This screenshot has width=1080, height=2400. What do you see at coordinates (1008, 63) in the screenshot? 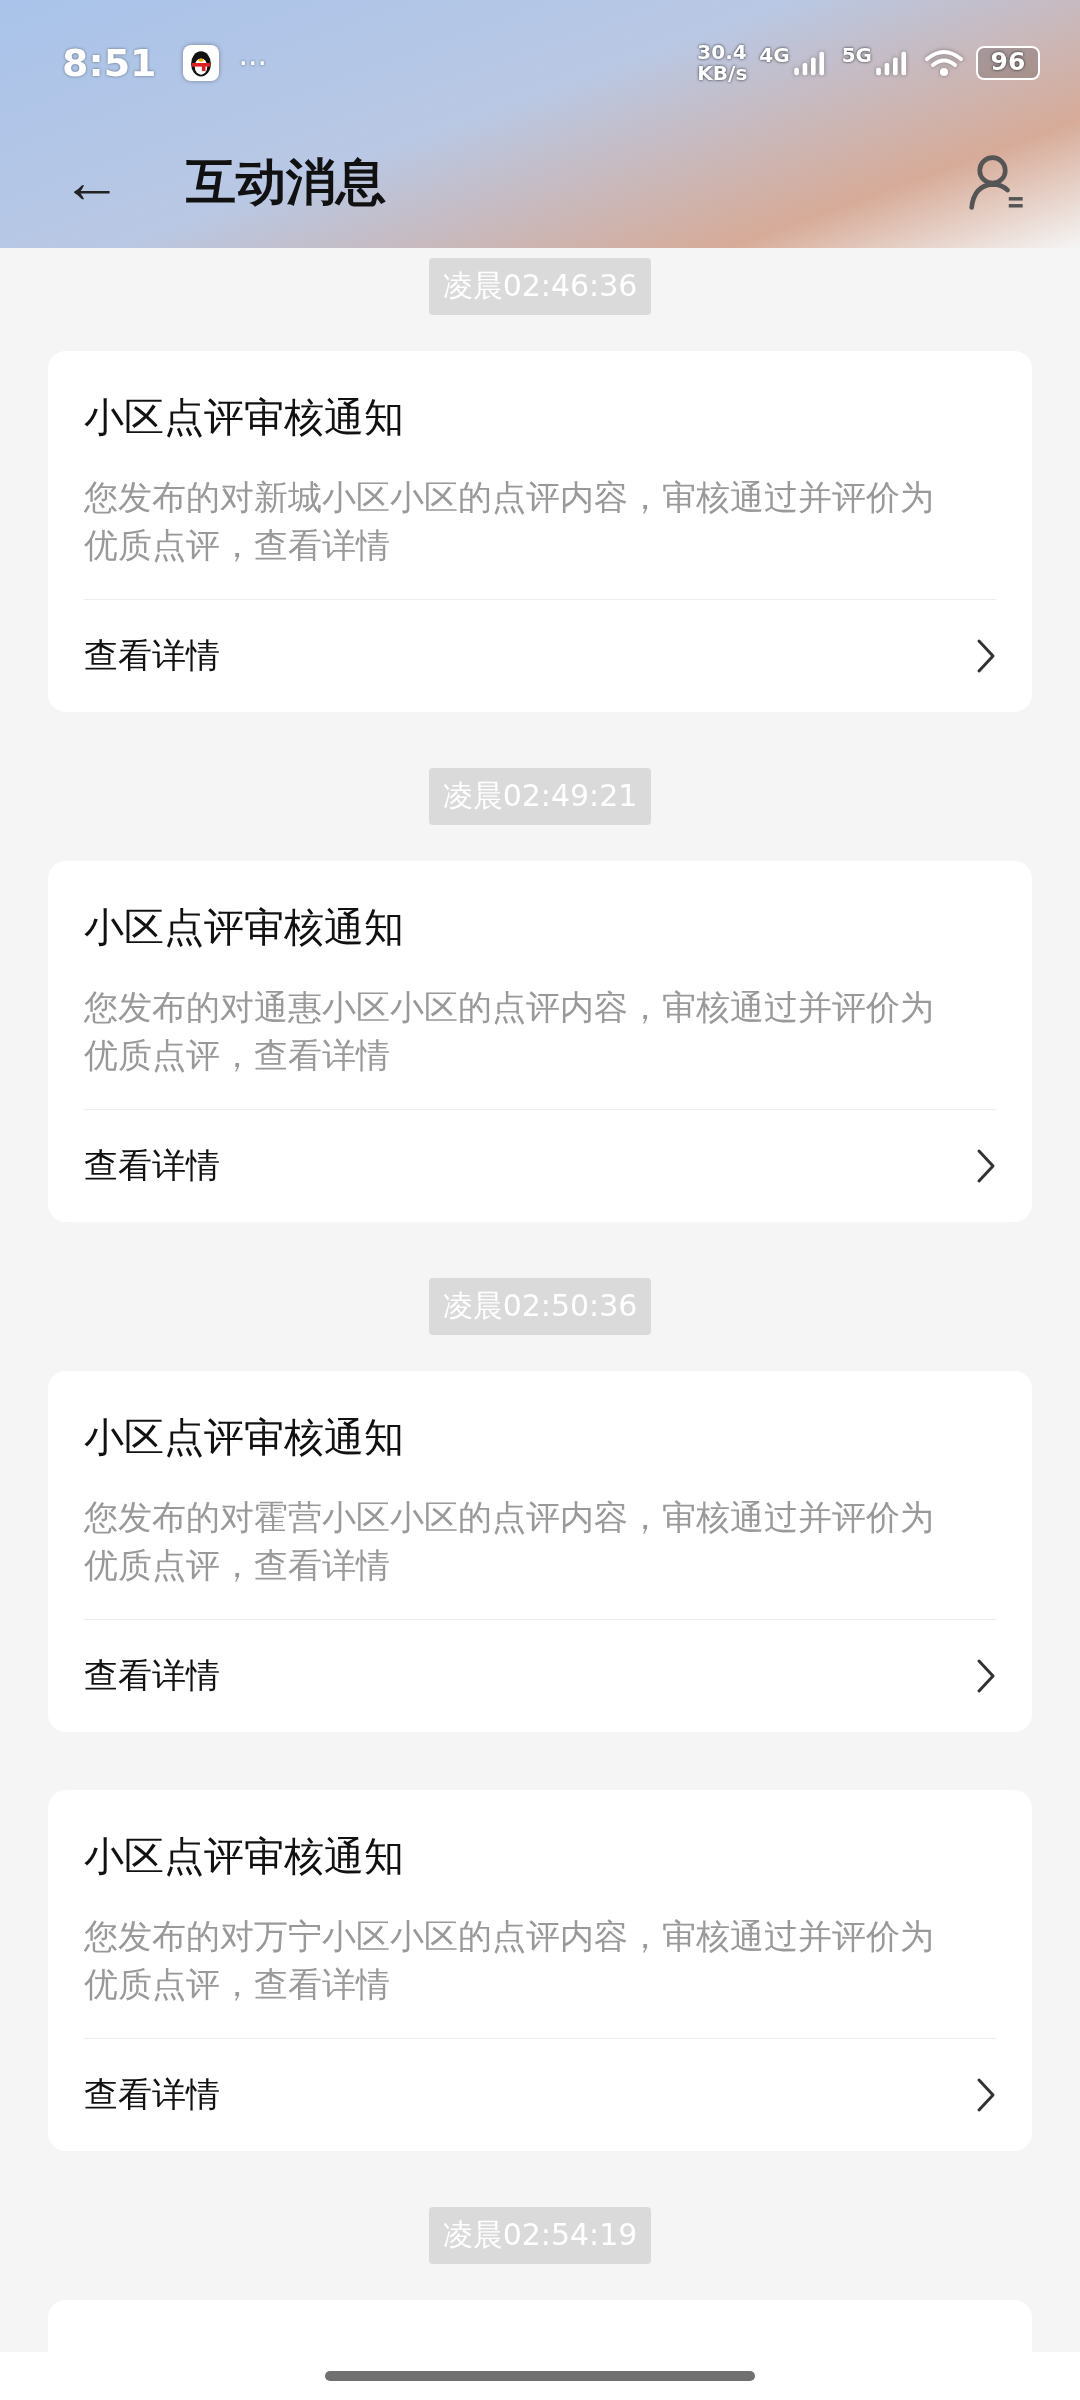
I see `battery-level: 96` at bounding box center [1008, 63].